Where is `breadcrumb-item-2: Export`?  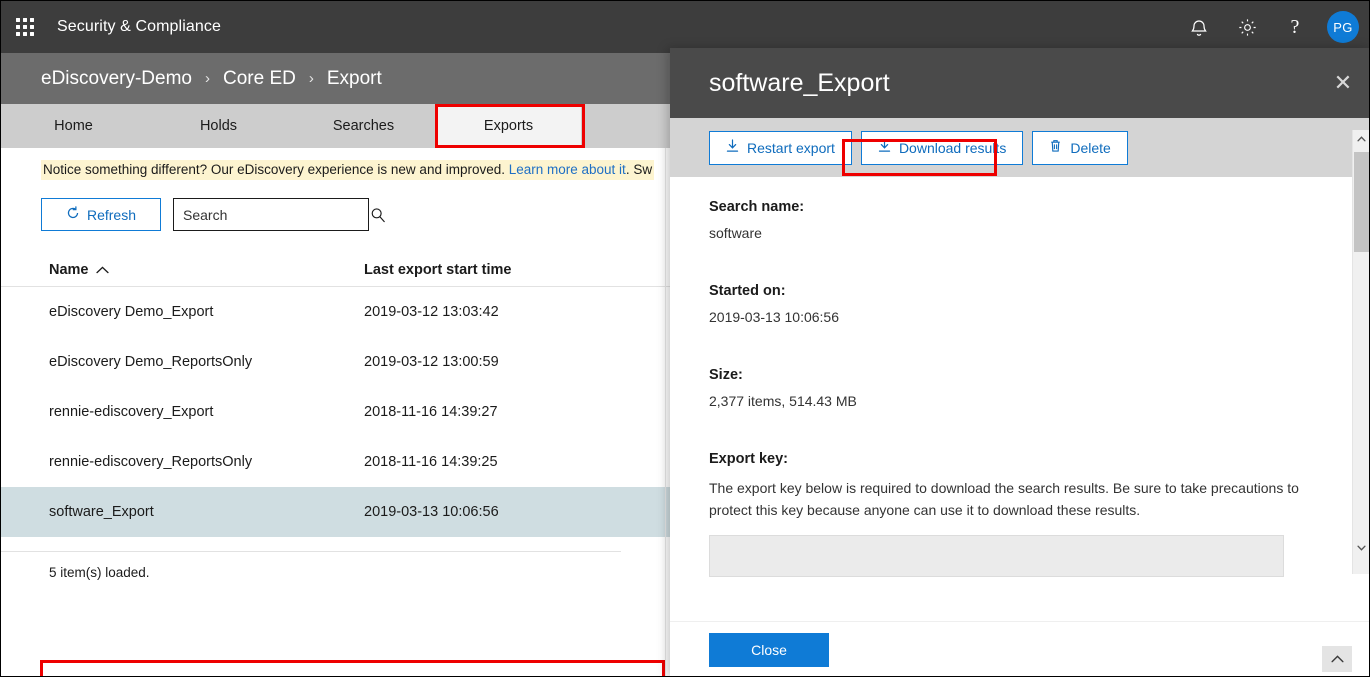 breadcrumb-item-2: Export is located at coordinates (354, 78).